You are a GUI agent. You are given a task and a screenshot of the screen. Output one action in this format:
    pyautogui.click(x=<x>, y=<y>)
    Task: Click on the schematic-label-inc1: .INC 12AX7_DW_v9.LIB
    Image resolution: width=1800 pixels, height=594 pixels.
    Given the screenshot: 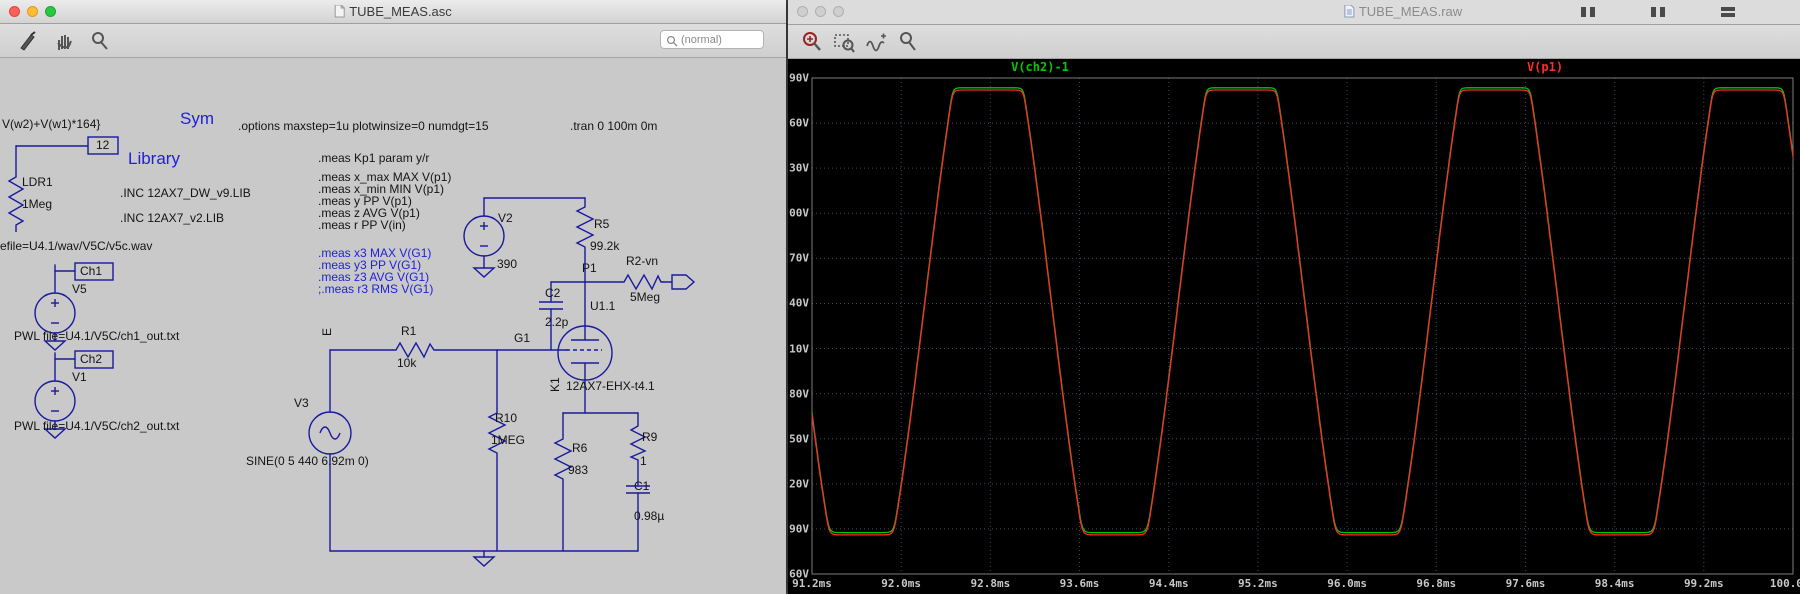 What is the action you would take?
    pyautogui.click(x=185, y=193)
    